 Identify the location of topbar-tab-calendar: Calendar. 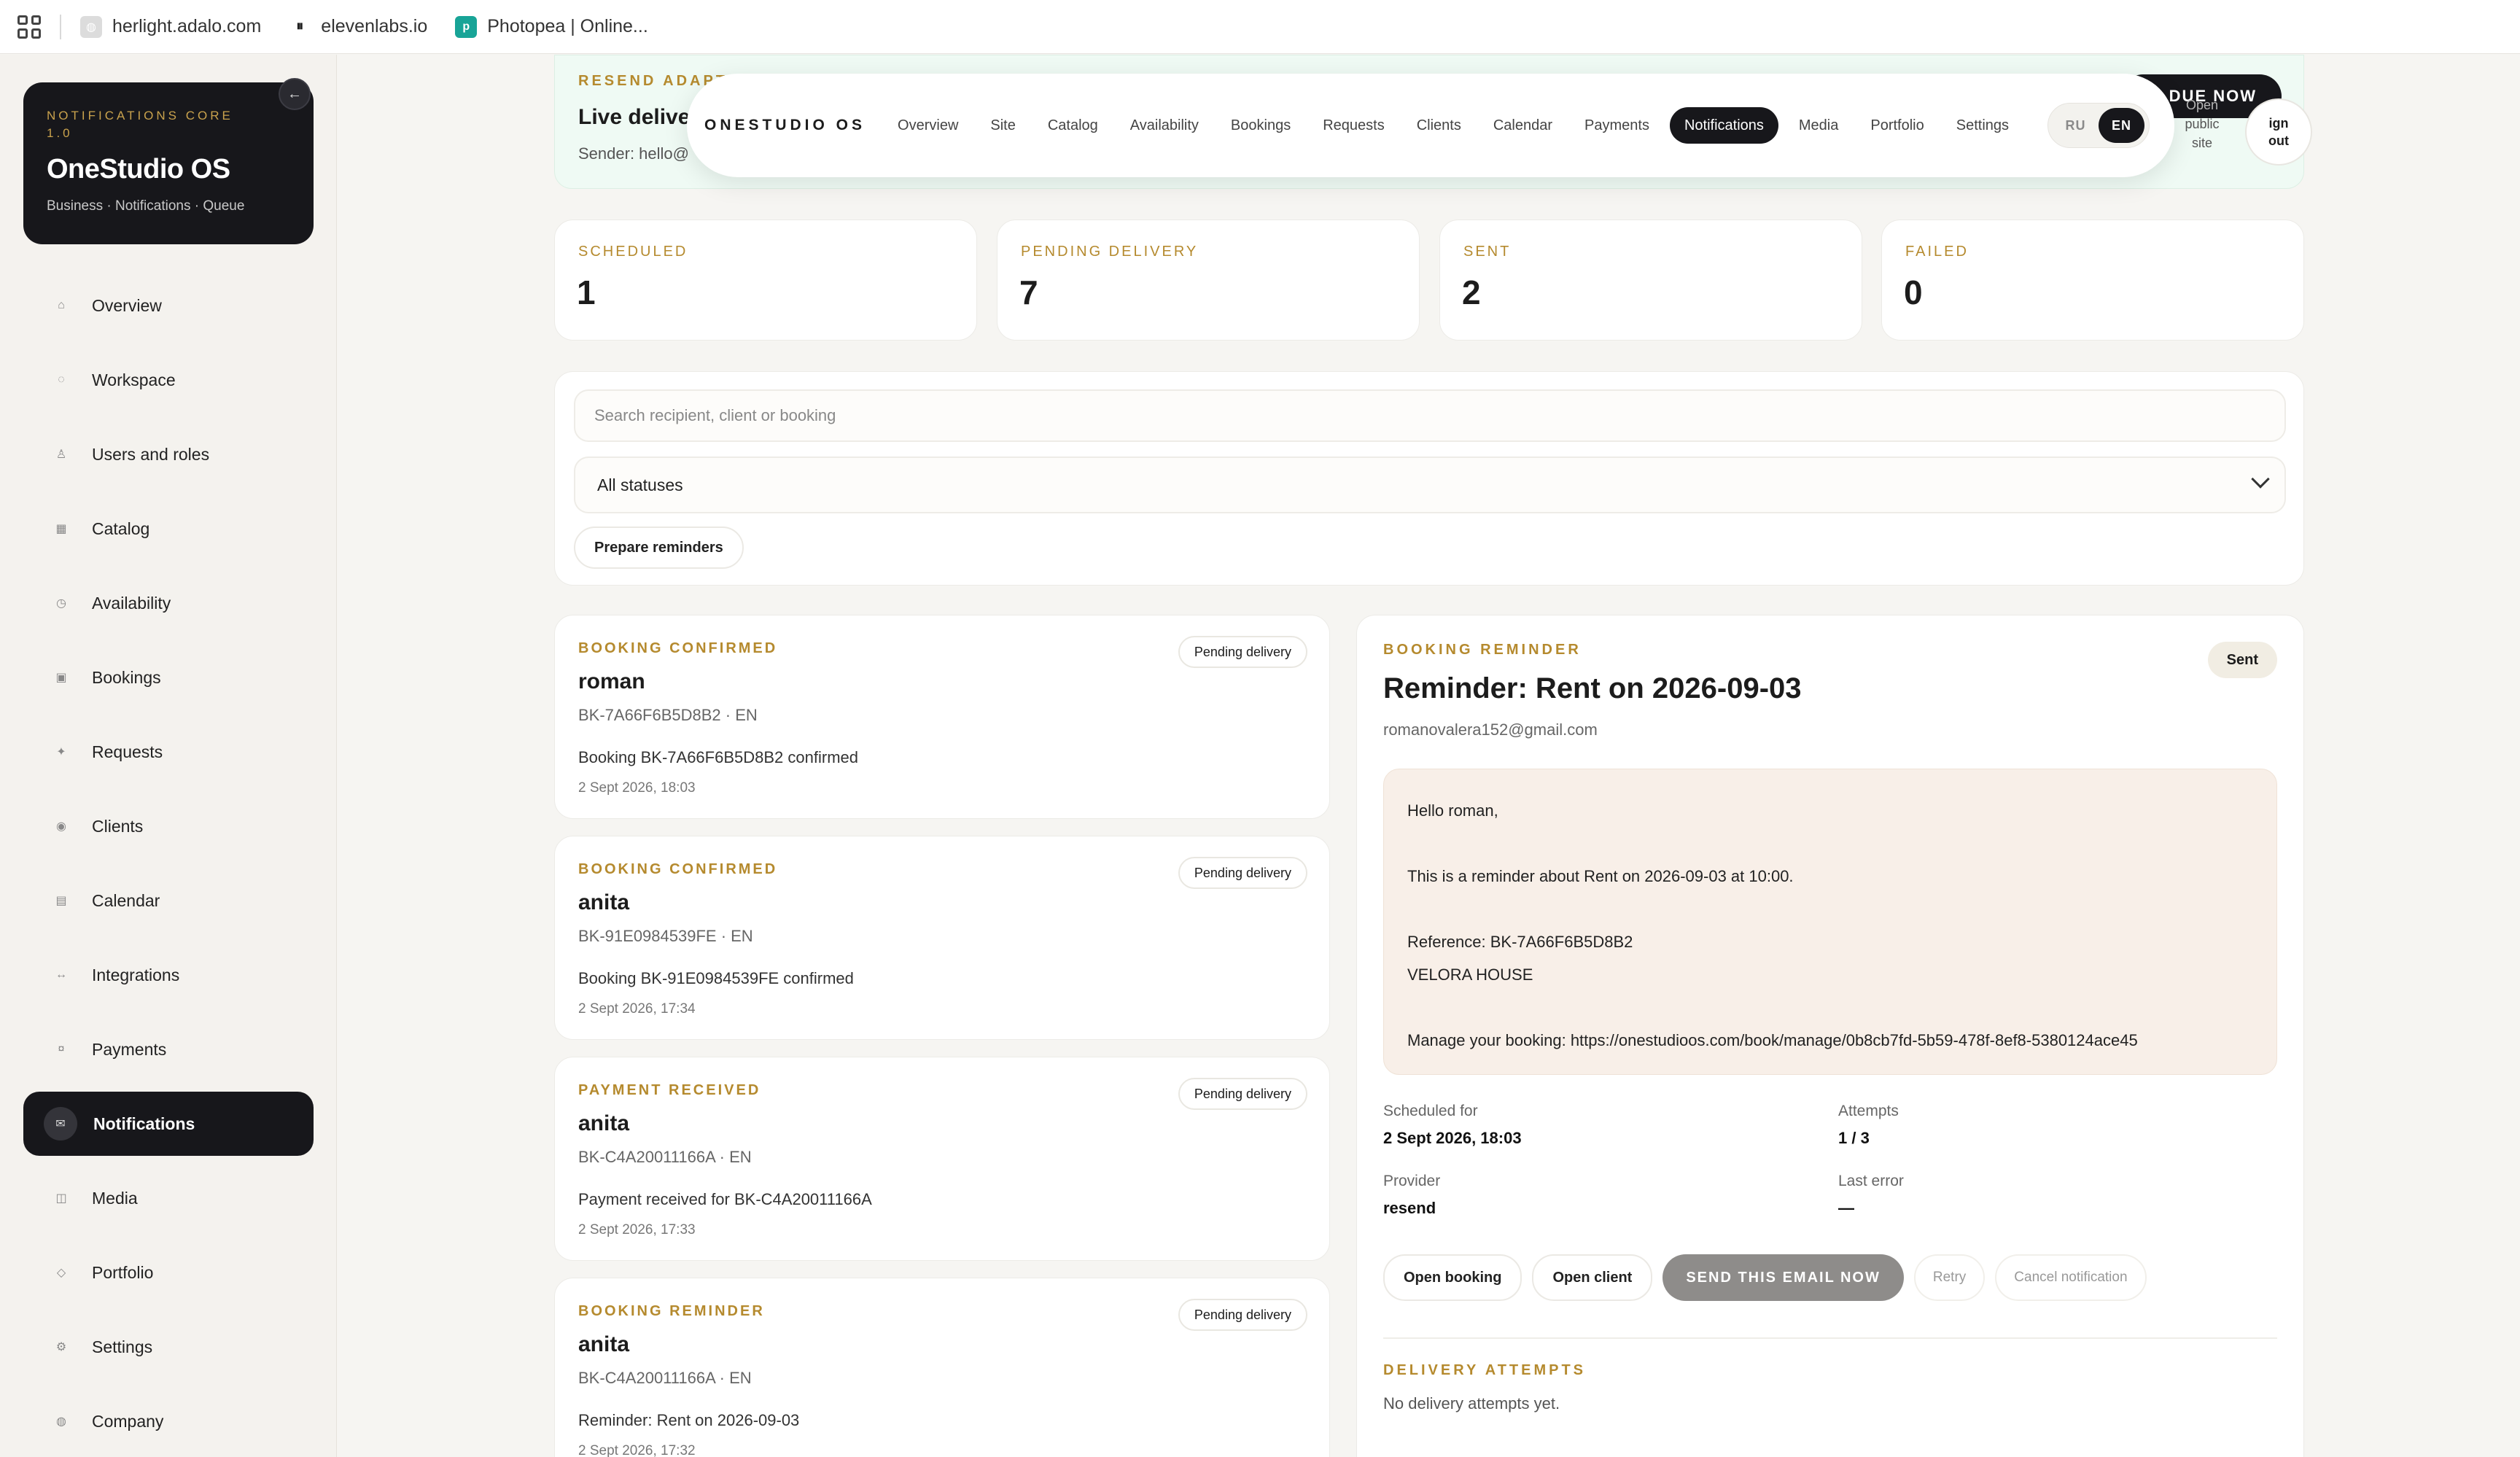
(1522, 126).